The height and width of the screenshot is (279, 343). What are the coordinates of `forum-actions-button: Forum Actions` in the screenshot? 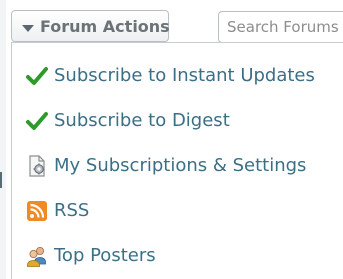 It's located at (90, 26).